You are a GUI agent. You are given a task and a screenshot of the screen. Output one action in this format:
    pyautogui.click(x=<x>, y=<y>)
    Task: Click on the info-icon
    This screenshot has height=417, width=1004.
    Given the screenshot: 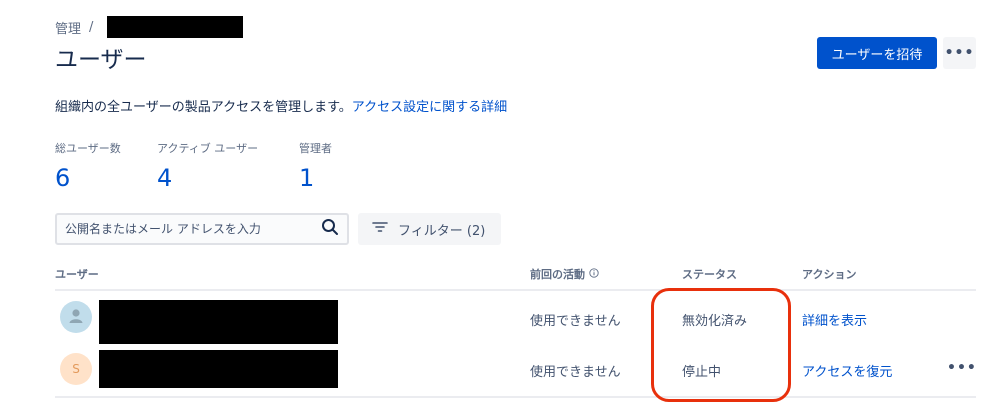 What is the action you would take?
    pyautogui.click(x=594, y=274)
    